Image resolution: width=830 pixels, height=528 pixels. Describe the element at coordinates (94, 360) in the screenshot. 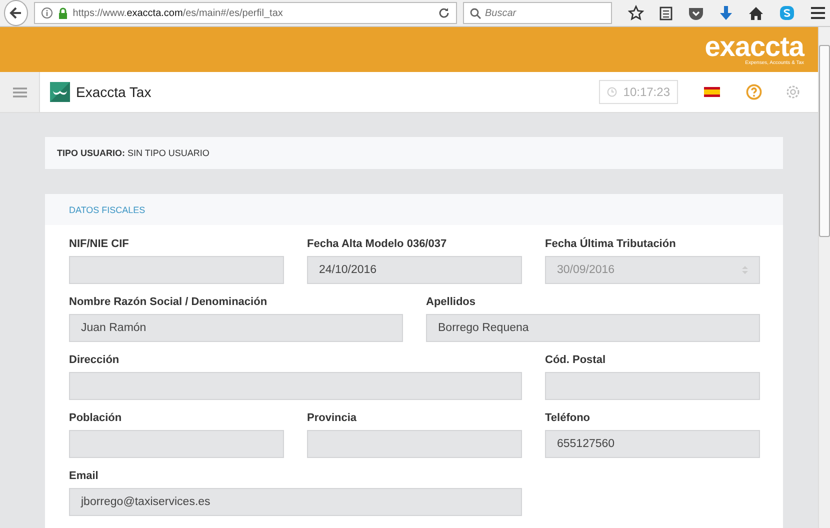

I see `field-label: Dirección` at that location.